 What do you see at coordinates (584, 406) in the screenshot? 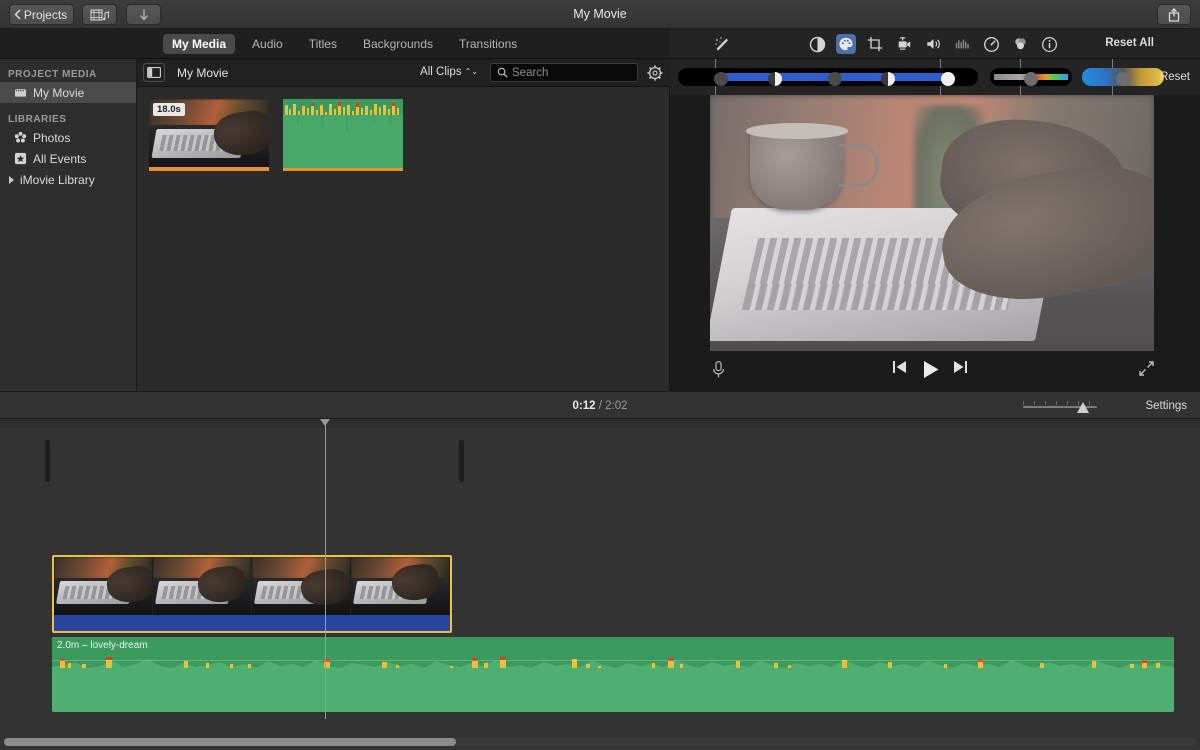
I see `current-time: 0:12` at bounding box center [584, 406].